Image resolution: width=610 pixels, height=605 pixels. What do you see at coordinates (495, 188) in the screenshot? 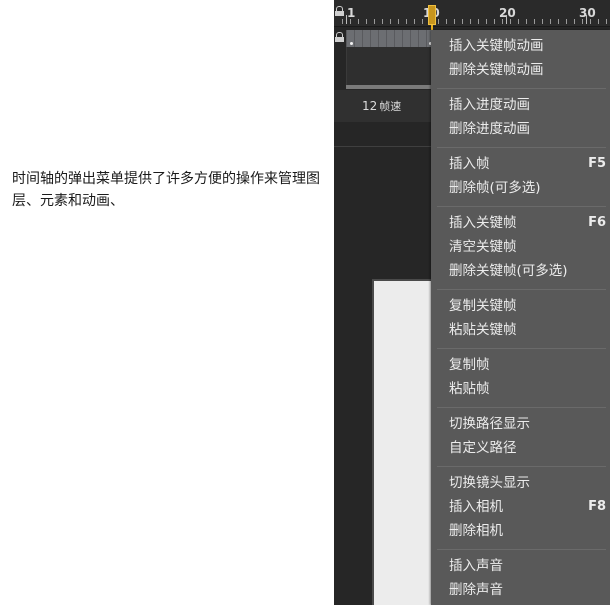
I see `menu-item-label: 删除帧(可多选)` at bounding box center [495, 188].